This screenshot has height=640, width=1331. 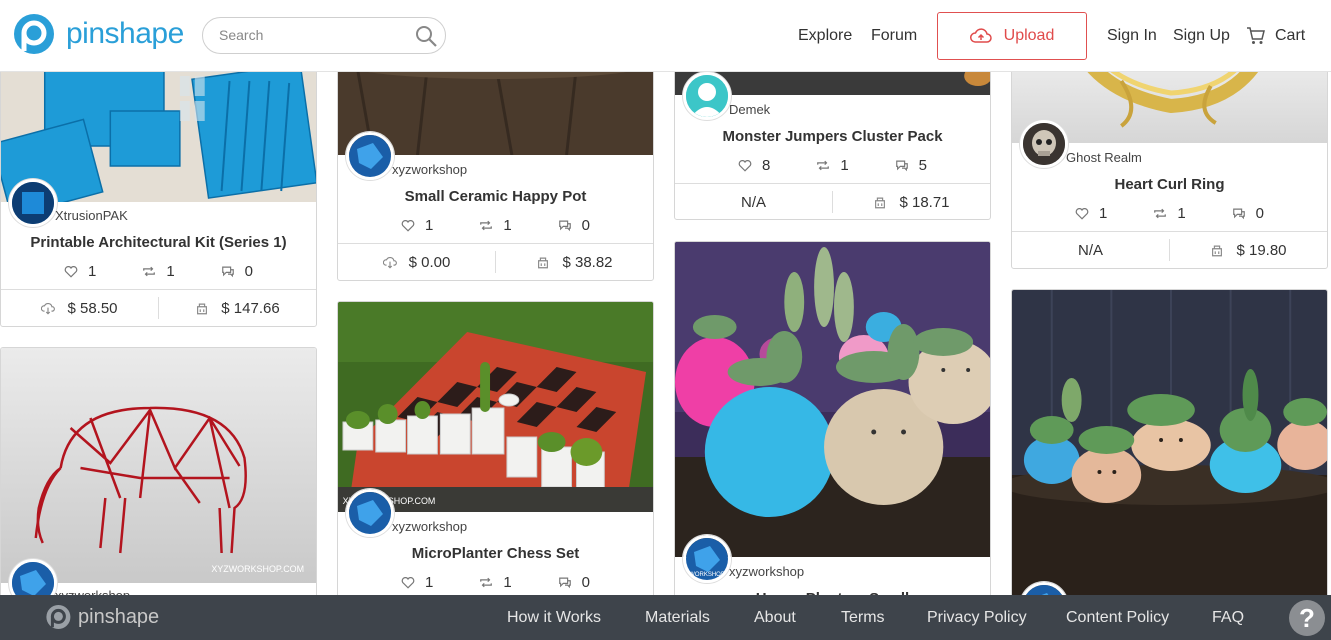 What do you see at coordinates (977, 617) in the screenshot?
I see `footer-link-privacy-policy: Privacy Policy` at bounding box center [977, 617].